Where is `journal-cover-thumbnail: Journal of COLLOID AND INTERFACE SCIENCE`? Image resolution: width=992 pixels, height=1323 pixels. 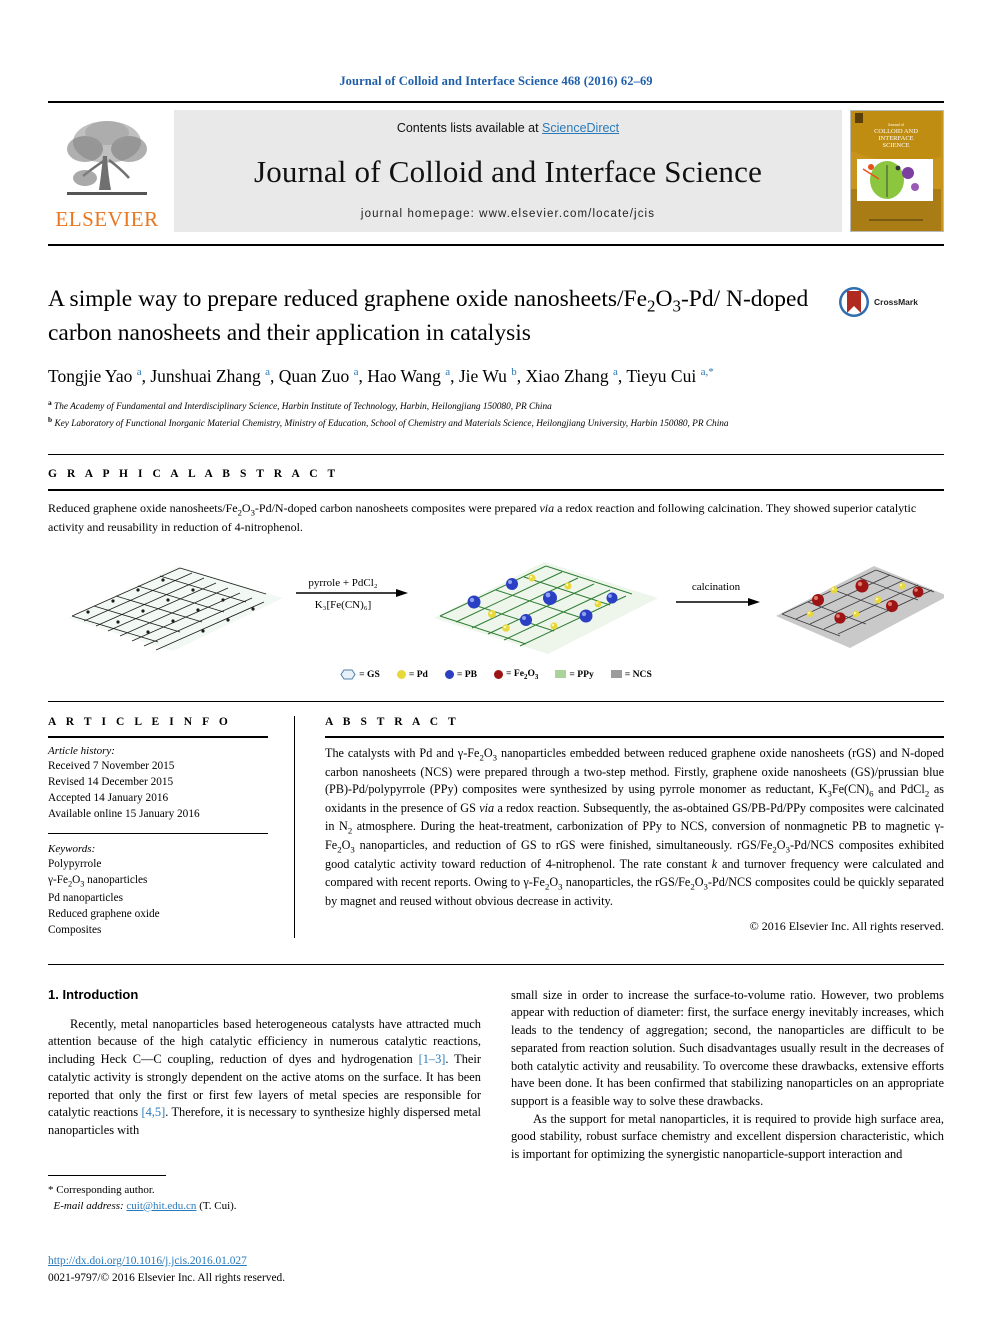 journal-cover-thumbnail: Journal of COLLOID AND INTERFACE SCIENCE is located at coordinates (897, 171).